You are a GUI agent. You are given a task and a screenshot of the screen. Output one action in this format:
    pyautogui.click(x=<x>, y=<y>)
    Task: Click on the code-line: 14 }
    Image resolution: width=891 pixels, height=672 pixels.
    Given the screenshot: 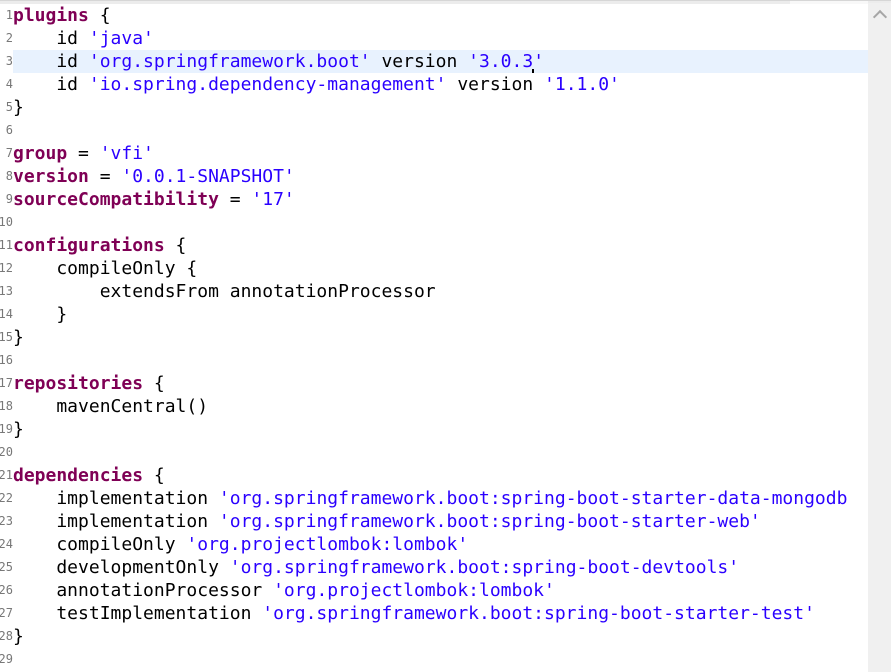 What is the action you would take?
    pyautogui.click(x=434, y=314)
    